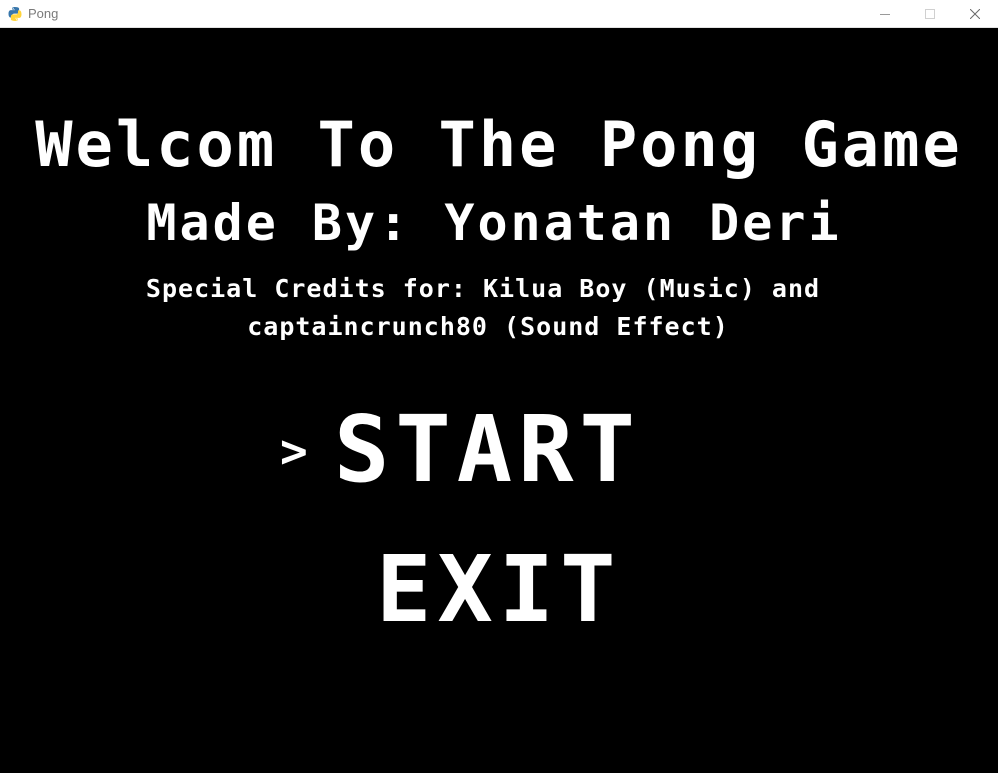  Describe the element at coordinates (294, 451) in the screenshot. I see `menu-selector-icon: >` at that location.